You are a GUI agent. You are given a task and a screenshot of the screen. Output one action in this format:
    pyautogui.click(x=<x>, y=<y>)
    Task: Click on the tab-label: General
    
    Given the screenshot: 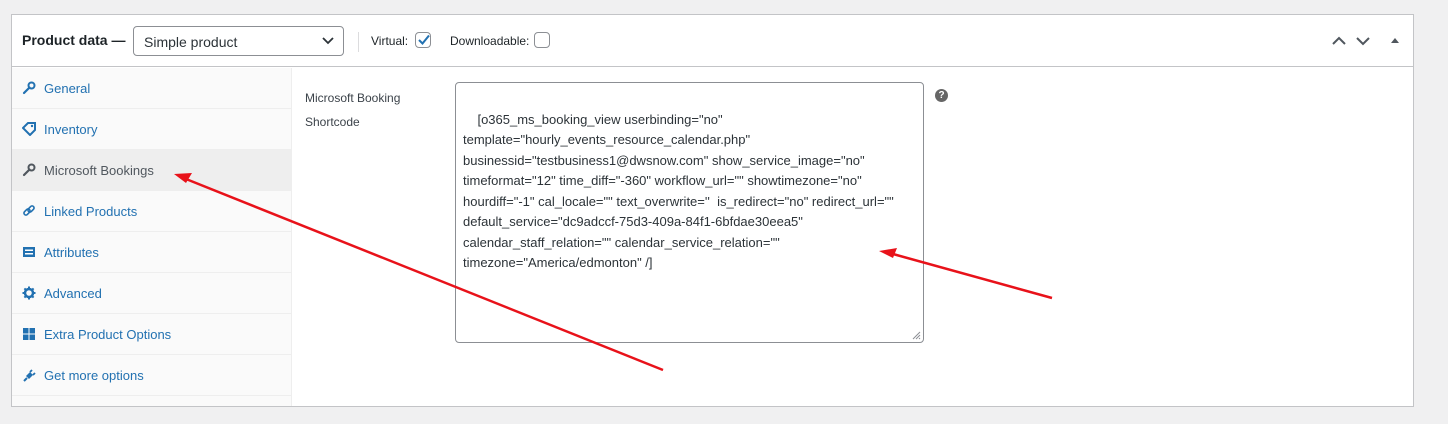 What is the action you would take?
    pyautogui.click(x=67, y=88)
    